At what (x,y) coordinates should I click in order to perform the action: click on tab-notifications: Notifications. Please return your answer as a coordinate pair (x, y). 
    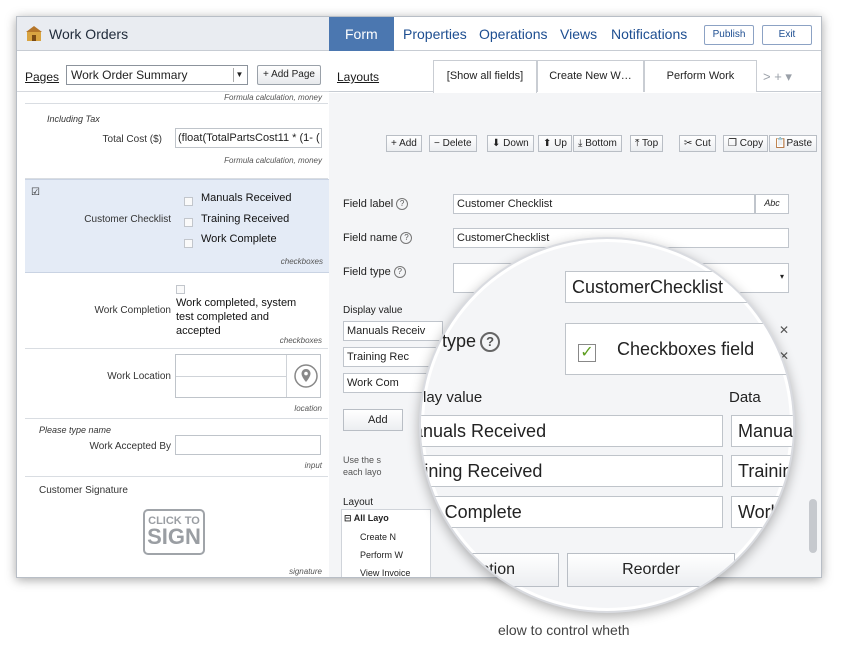
    Looking at the image, I should click on (649, 34).